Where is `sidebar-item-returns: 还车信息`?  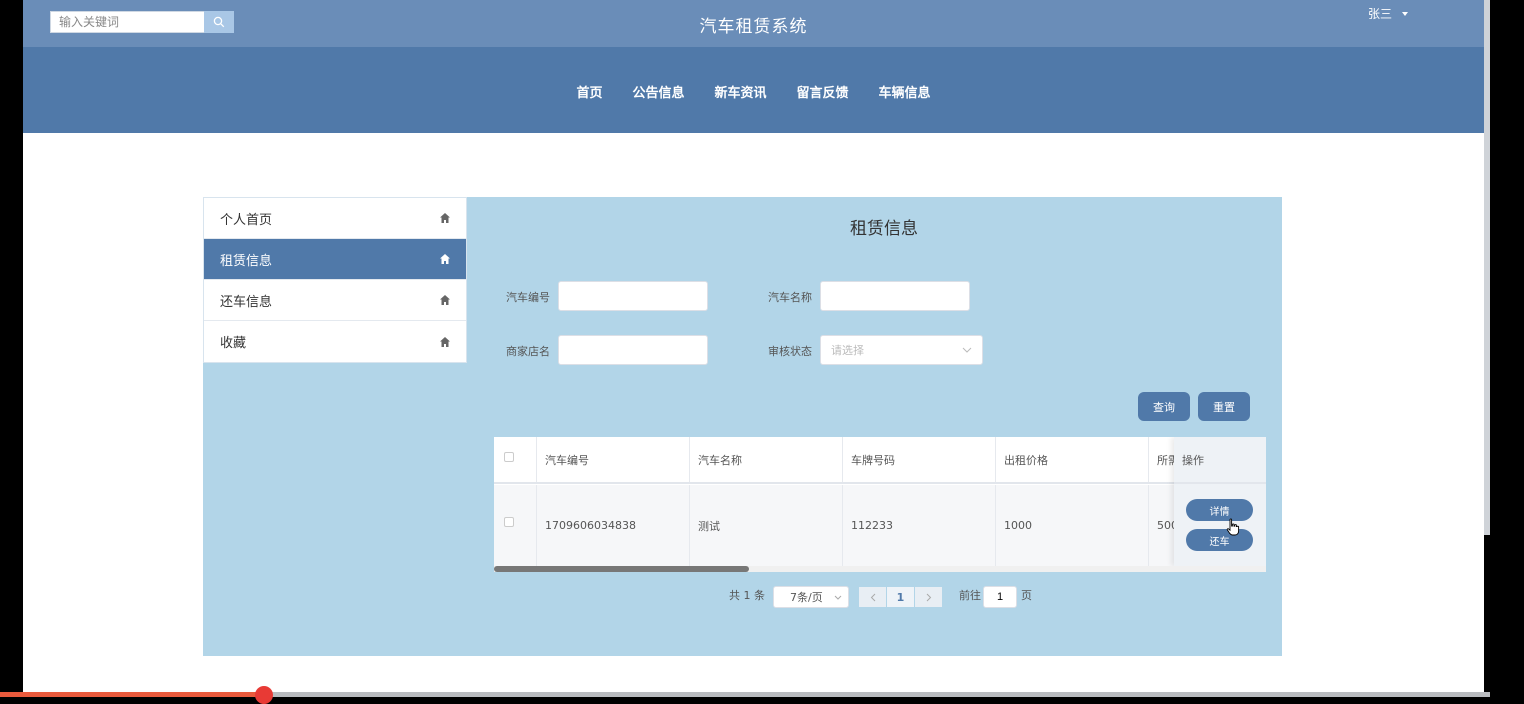 sidebar-item-returns: 还车信息 is located at coordinates (335, 300).